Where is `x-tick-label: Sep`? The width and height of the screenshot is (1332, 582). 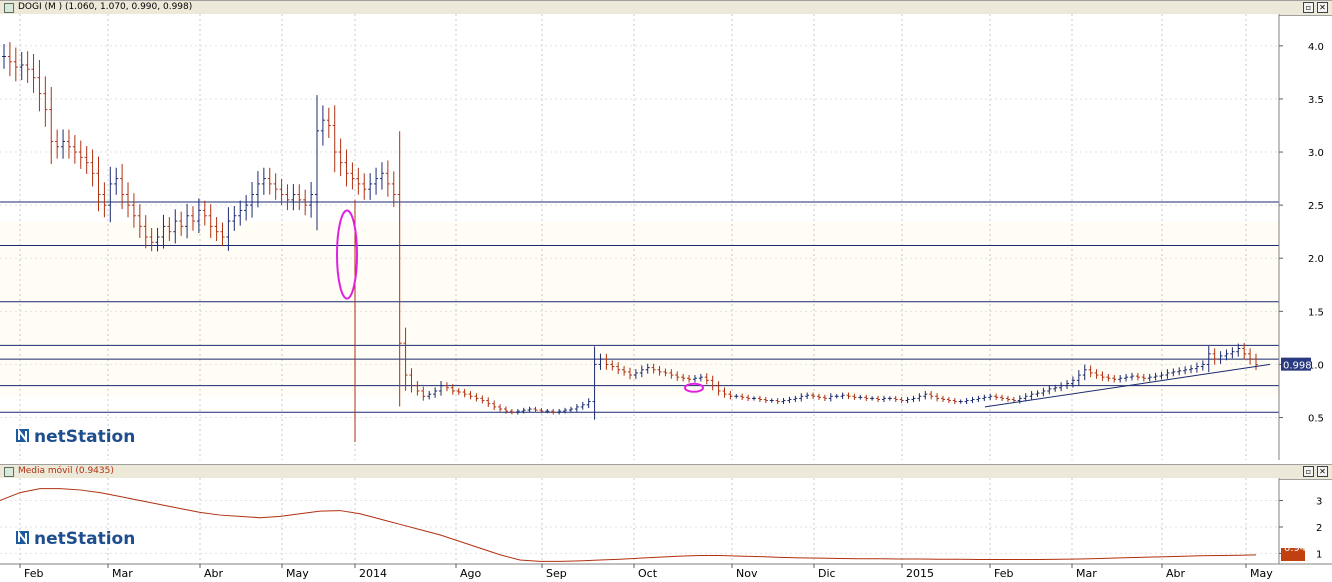 x-tick-label: Sep is located at coordinates (556, 573).